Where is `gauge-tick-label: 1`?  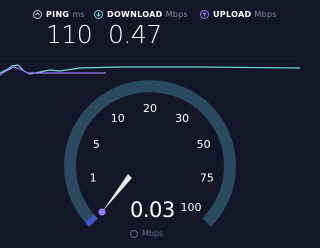 gauge-tick-label: 1 is located at coordinates (93, 177).